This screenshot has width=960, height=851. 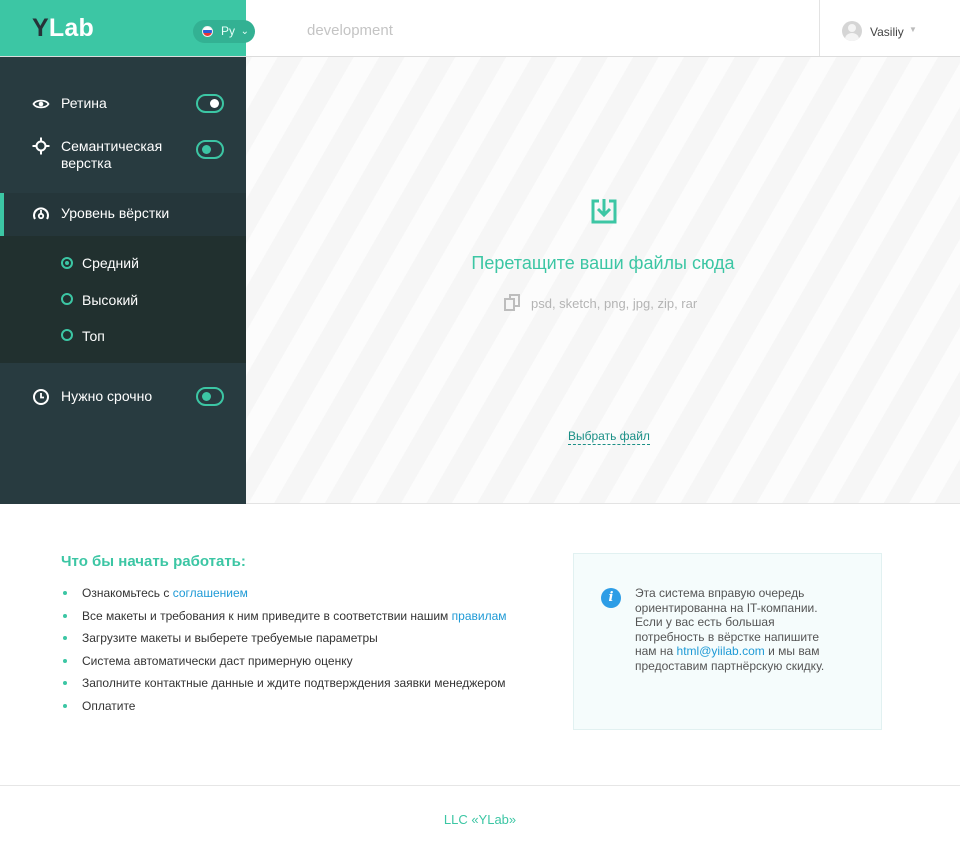 I want to click on sidebar-item-urgent: Нужно срочно, so click(x=123, y=398).